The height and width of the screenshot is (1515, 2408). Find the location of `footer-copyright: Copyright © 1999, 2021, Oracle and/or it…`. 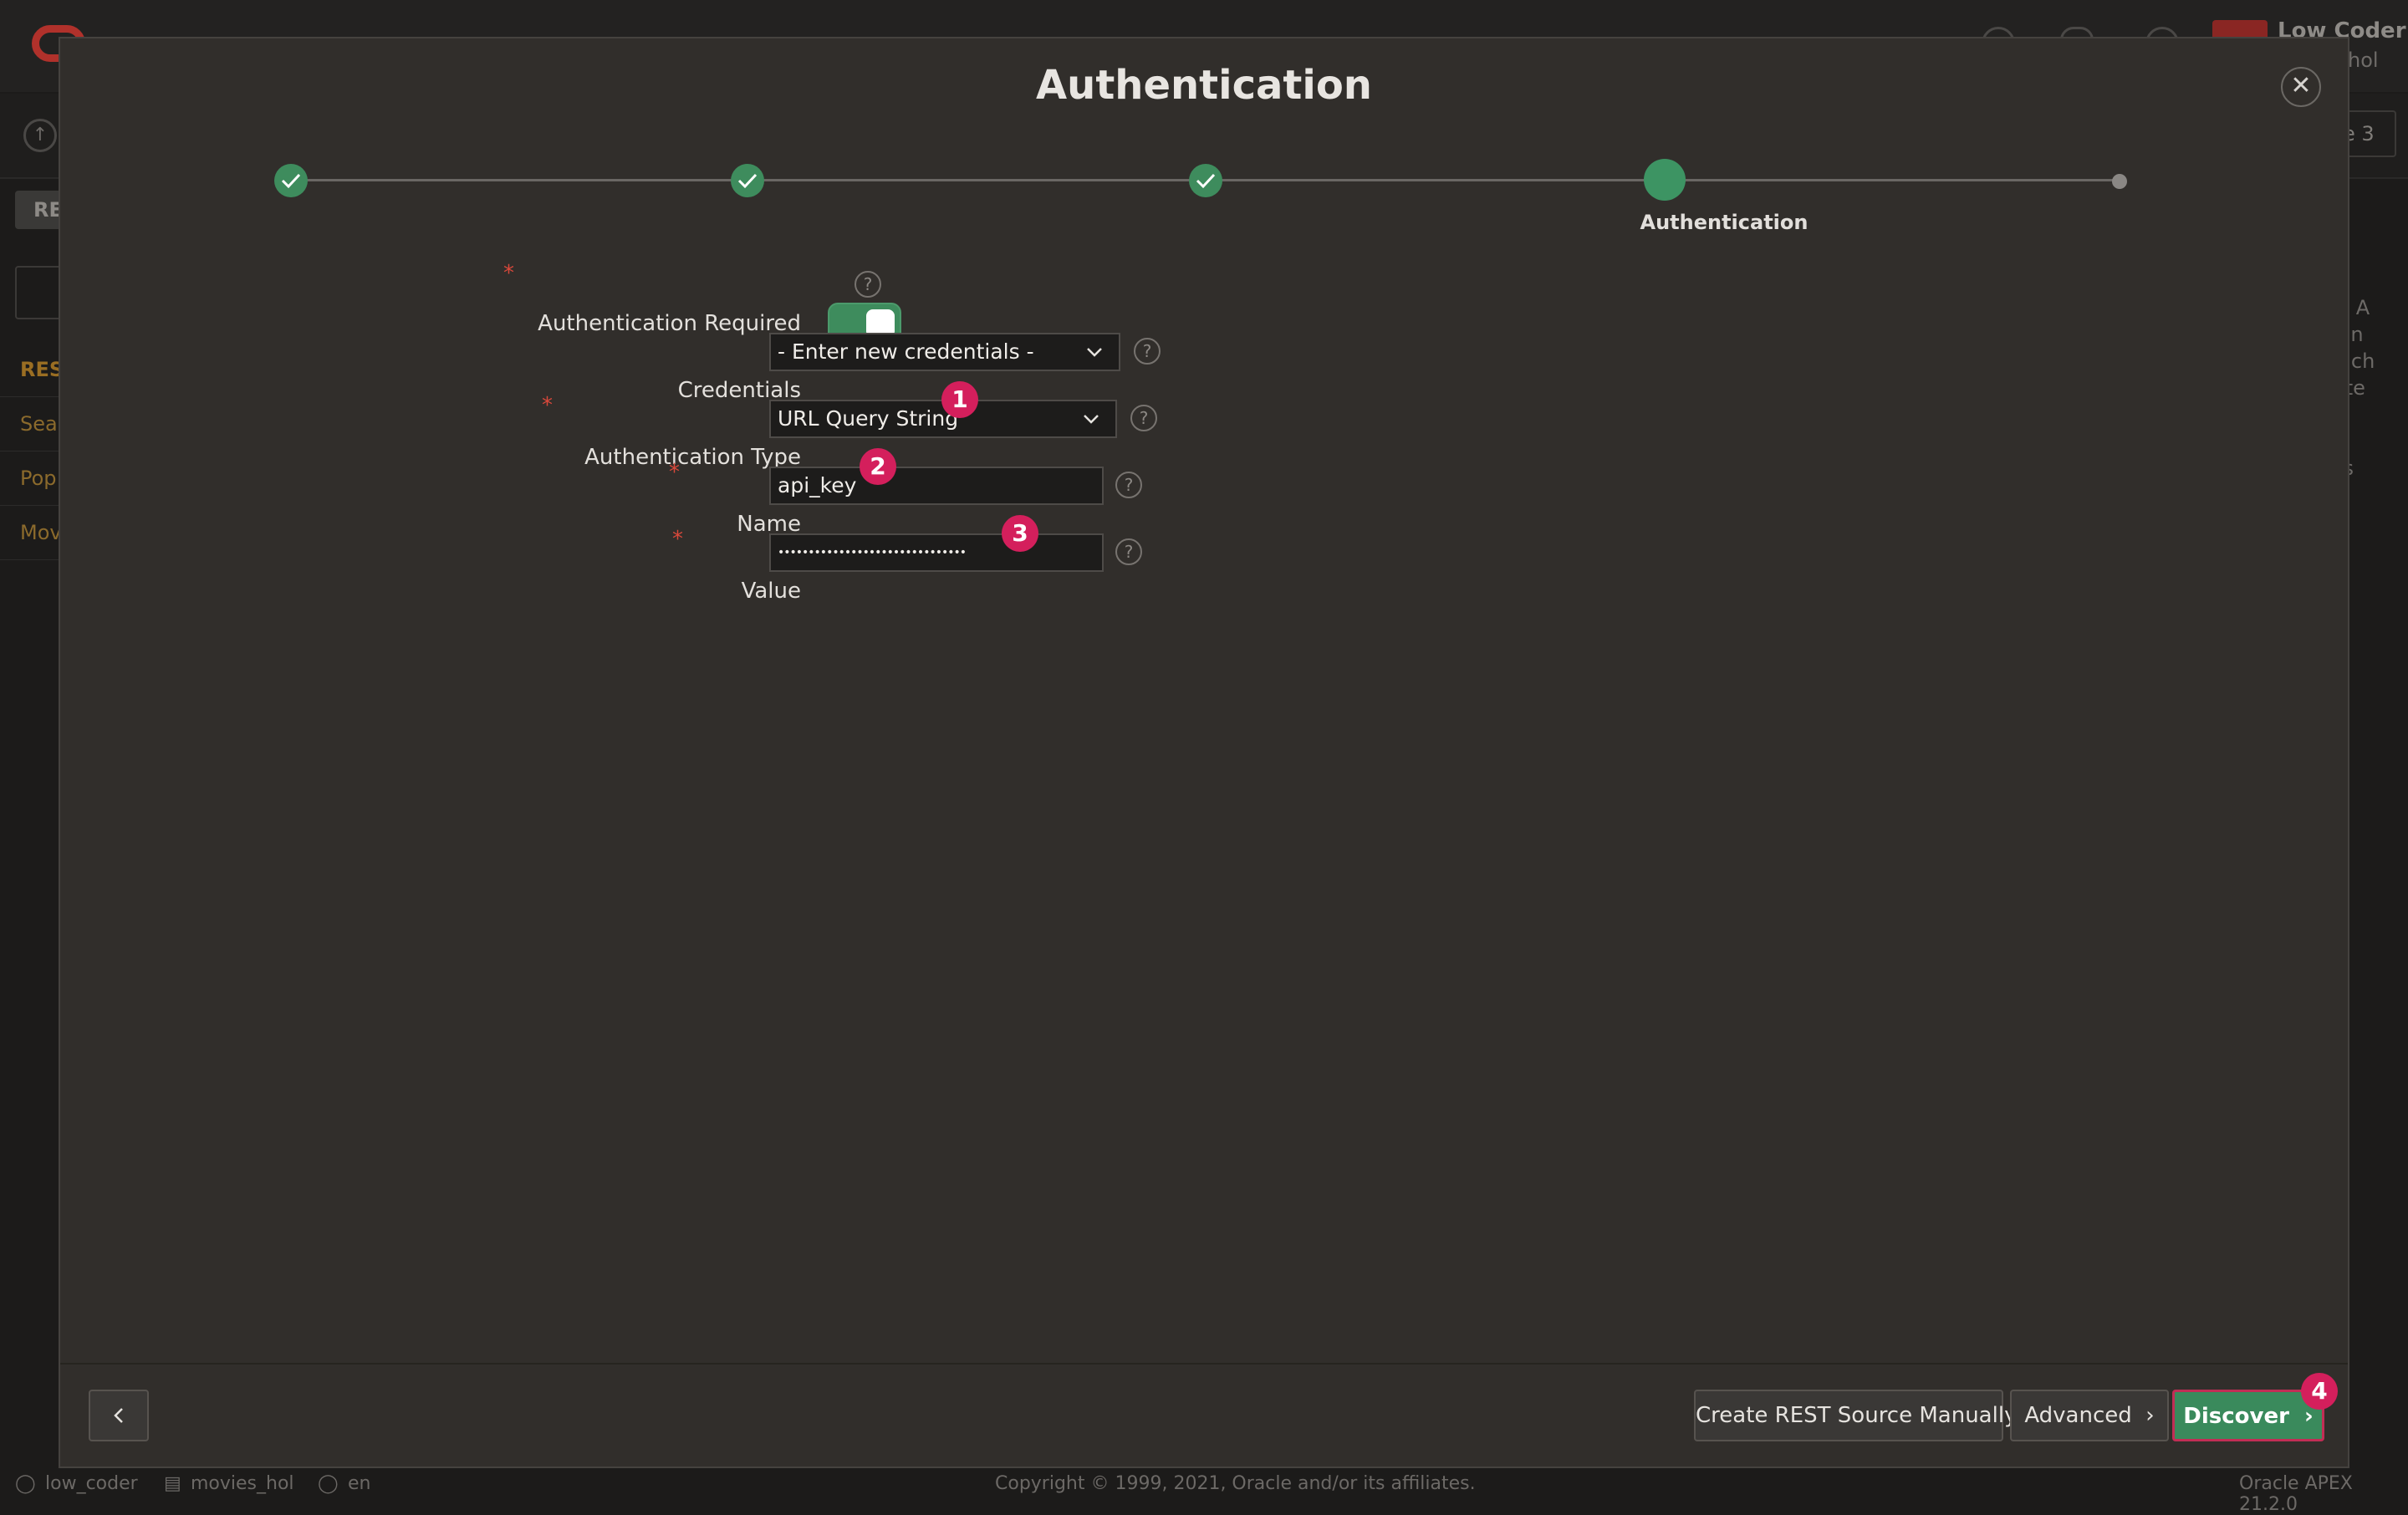

footer-copyright: Copyright © 1999, 2021, Oracle and/or it… is located at coordinates (1235, 1483).